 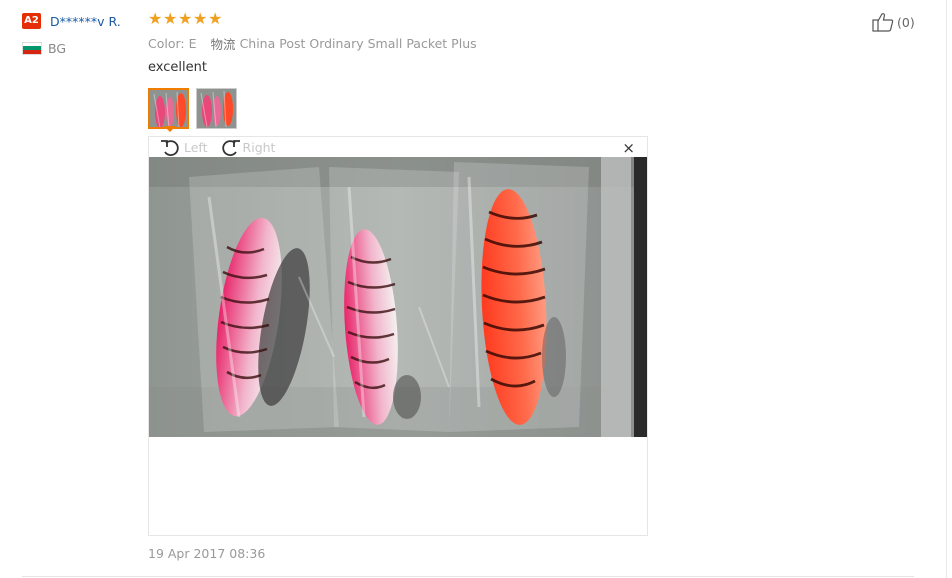 I want to click on helpful-button: (0), so click(x=893, y=22).